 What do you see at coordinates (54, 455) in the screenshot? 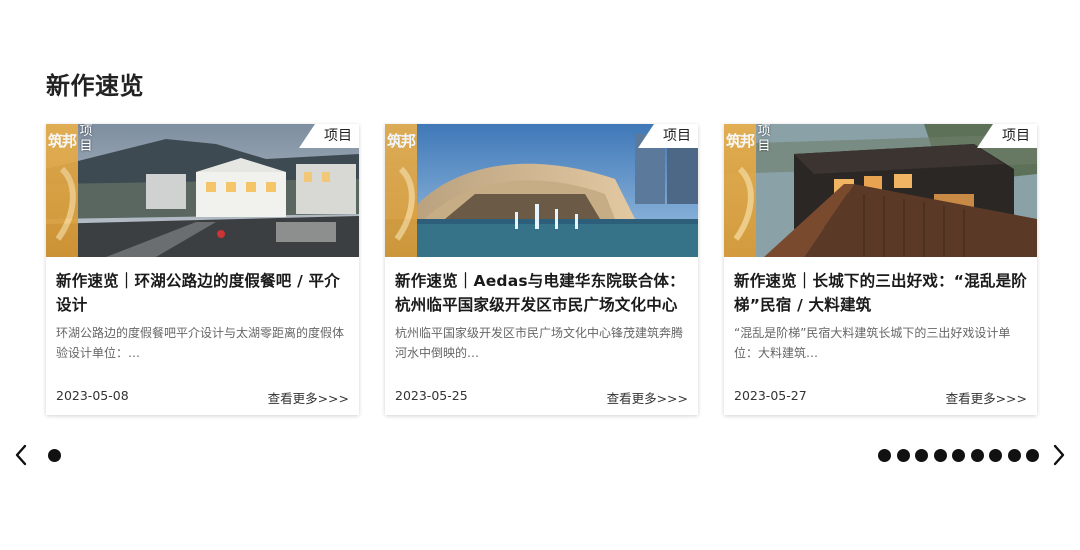
I see `pagination-dot-active` at bounding box center [54, 455].